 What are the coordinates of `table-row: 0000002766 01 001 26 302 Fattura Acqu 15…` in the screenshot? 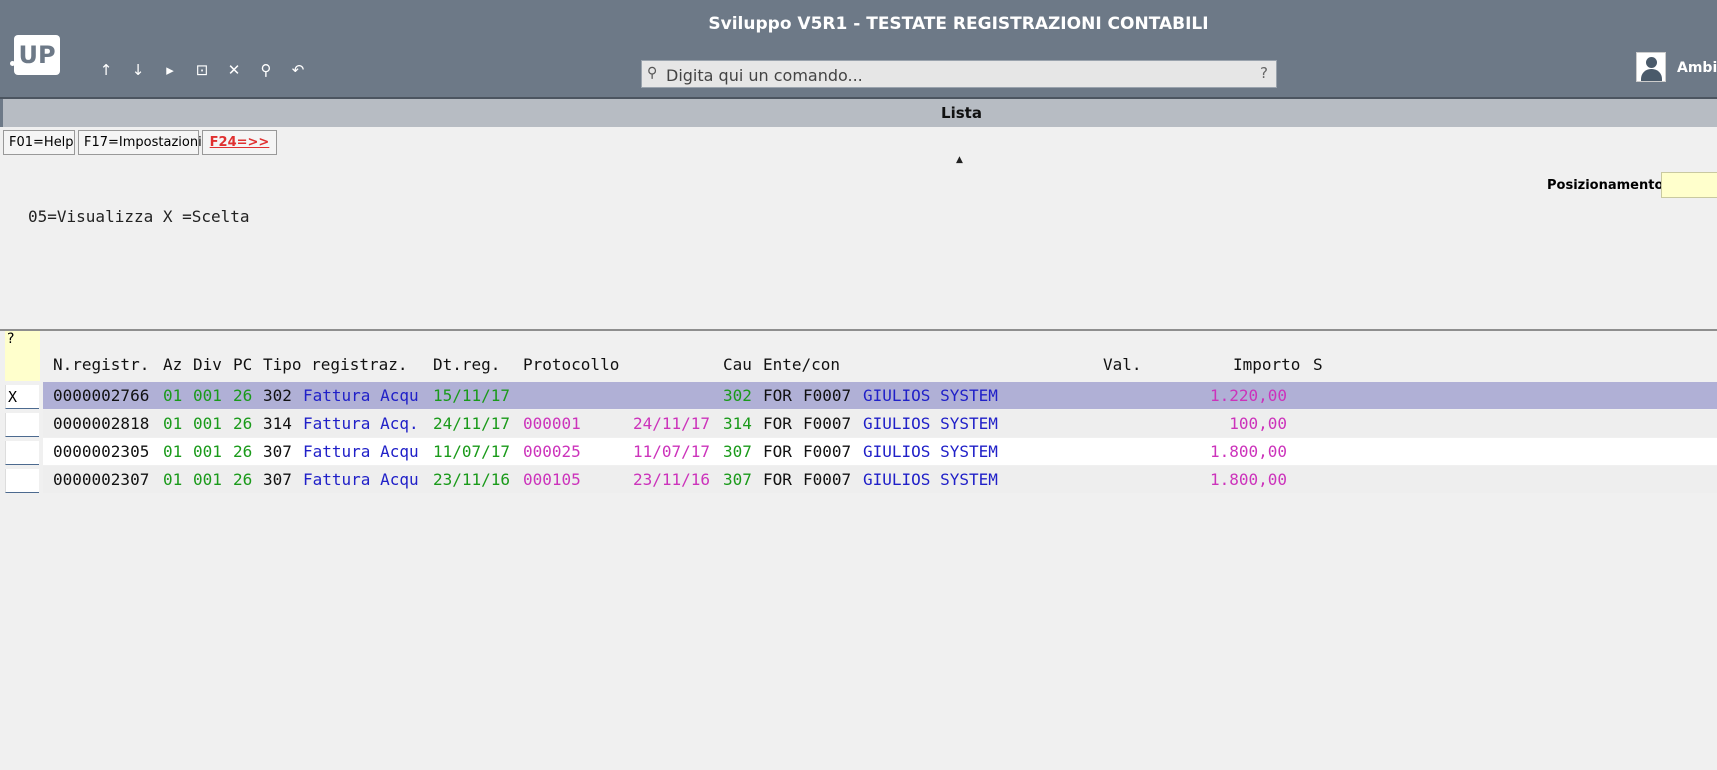 It's located at (880, 395).